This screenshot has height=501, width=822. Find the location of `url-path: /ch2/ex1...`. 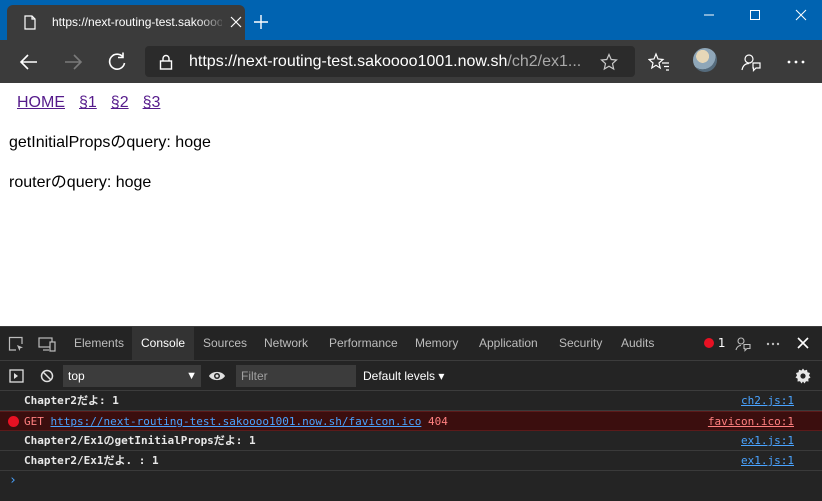

url-path: /ch2/ex1... is located at coordinates (544, 61).